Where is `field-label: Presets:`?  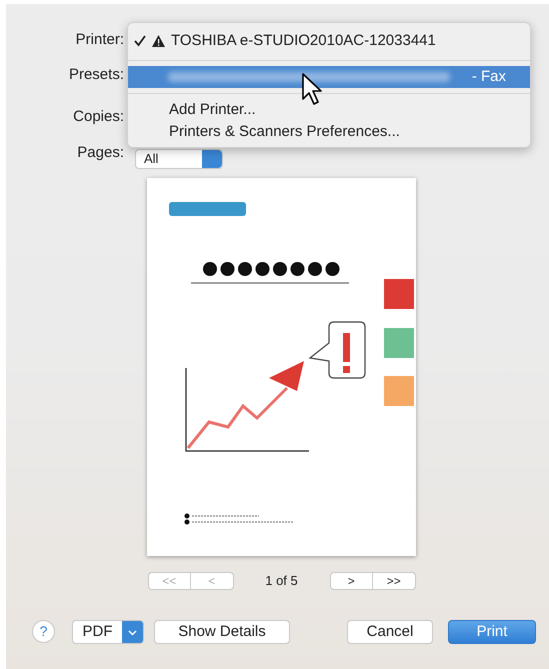
field-label: Presets: is located at coordinates (96, 74).